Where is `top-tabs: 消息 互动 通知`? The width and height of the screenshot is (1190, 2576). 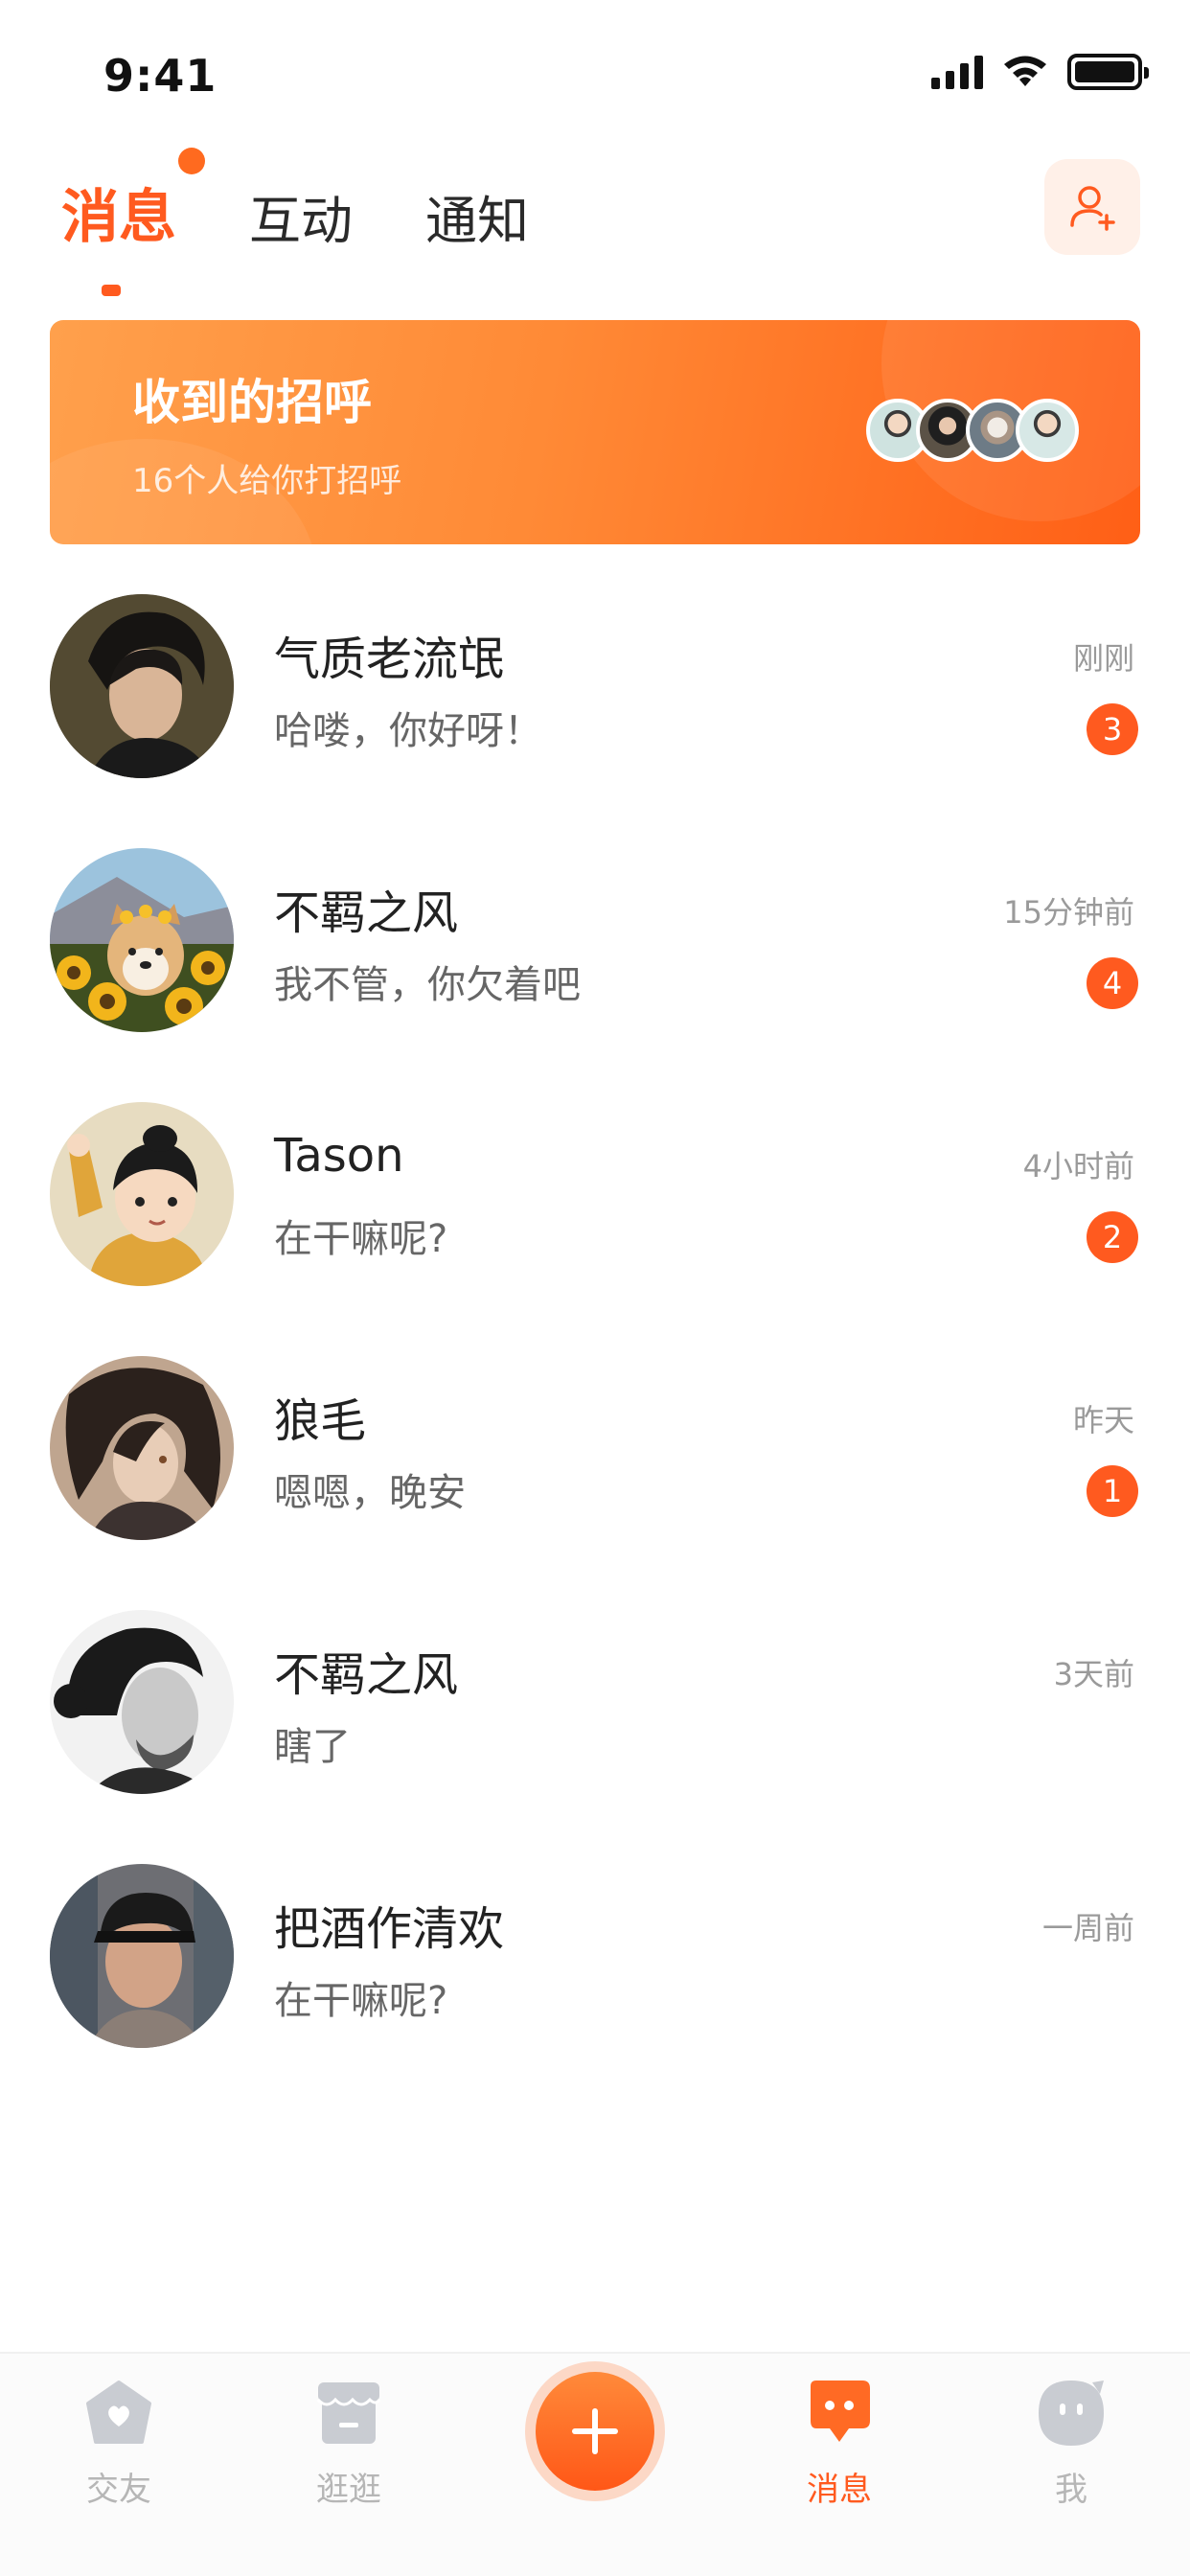 top-tabs: 消息 互动 通知 is located at coordinates (295, 222).